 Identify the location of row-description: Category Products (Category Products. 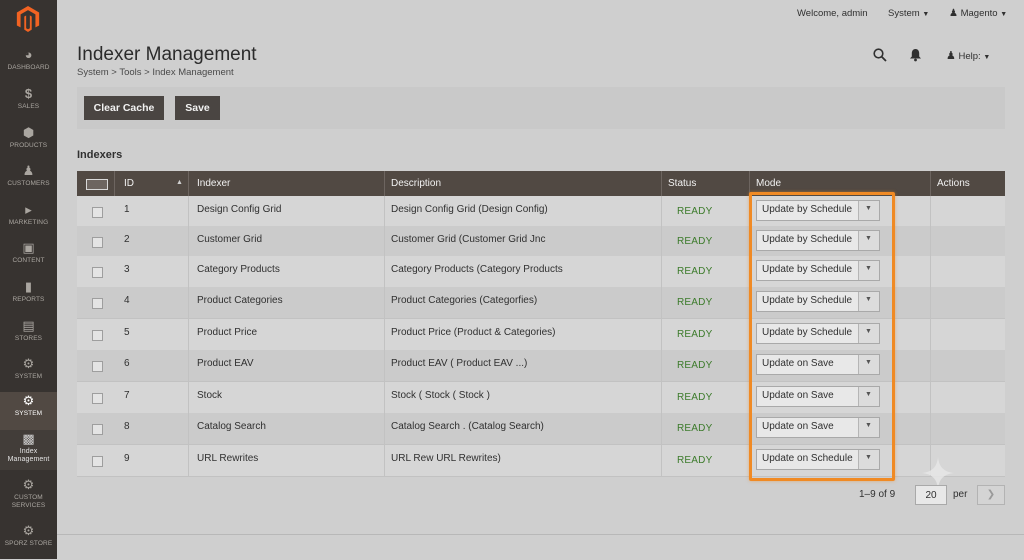
(477, 269).